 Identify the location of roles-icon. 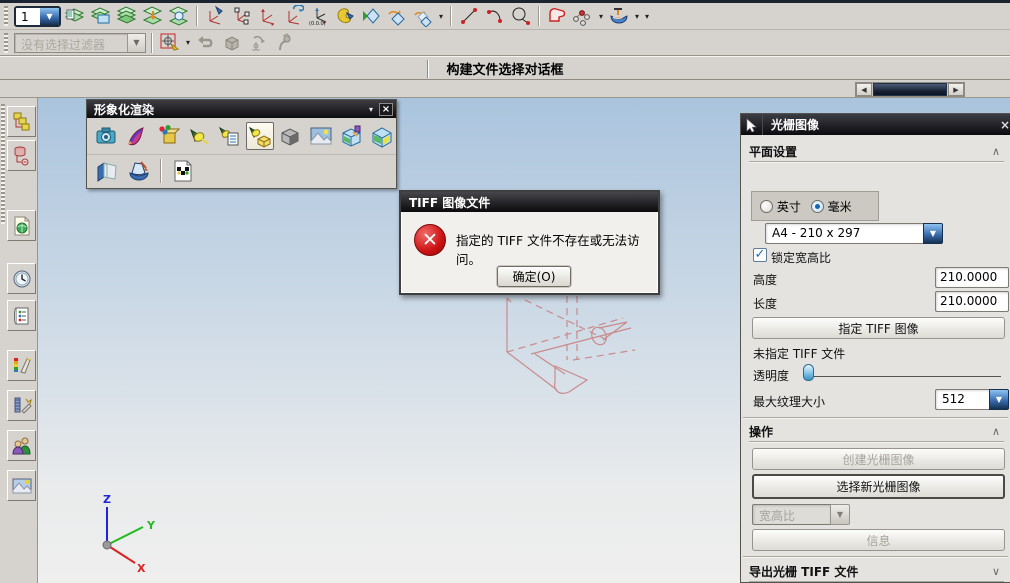
(21, 445).